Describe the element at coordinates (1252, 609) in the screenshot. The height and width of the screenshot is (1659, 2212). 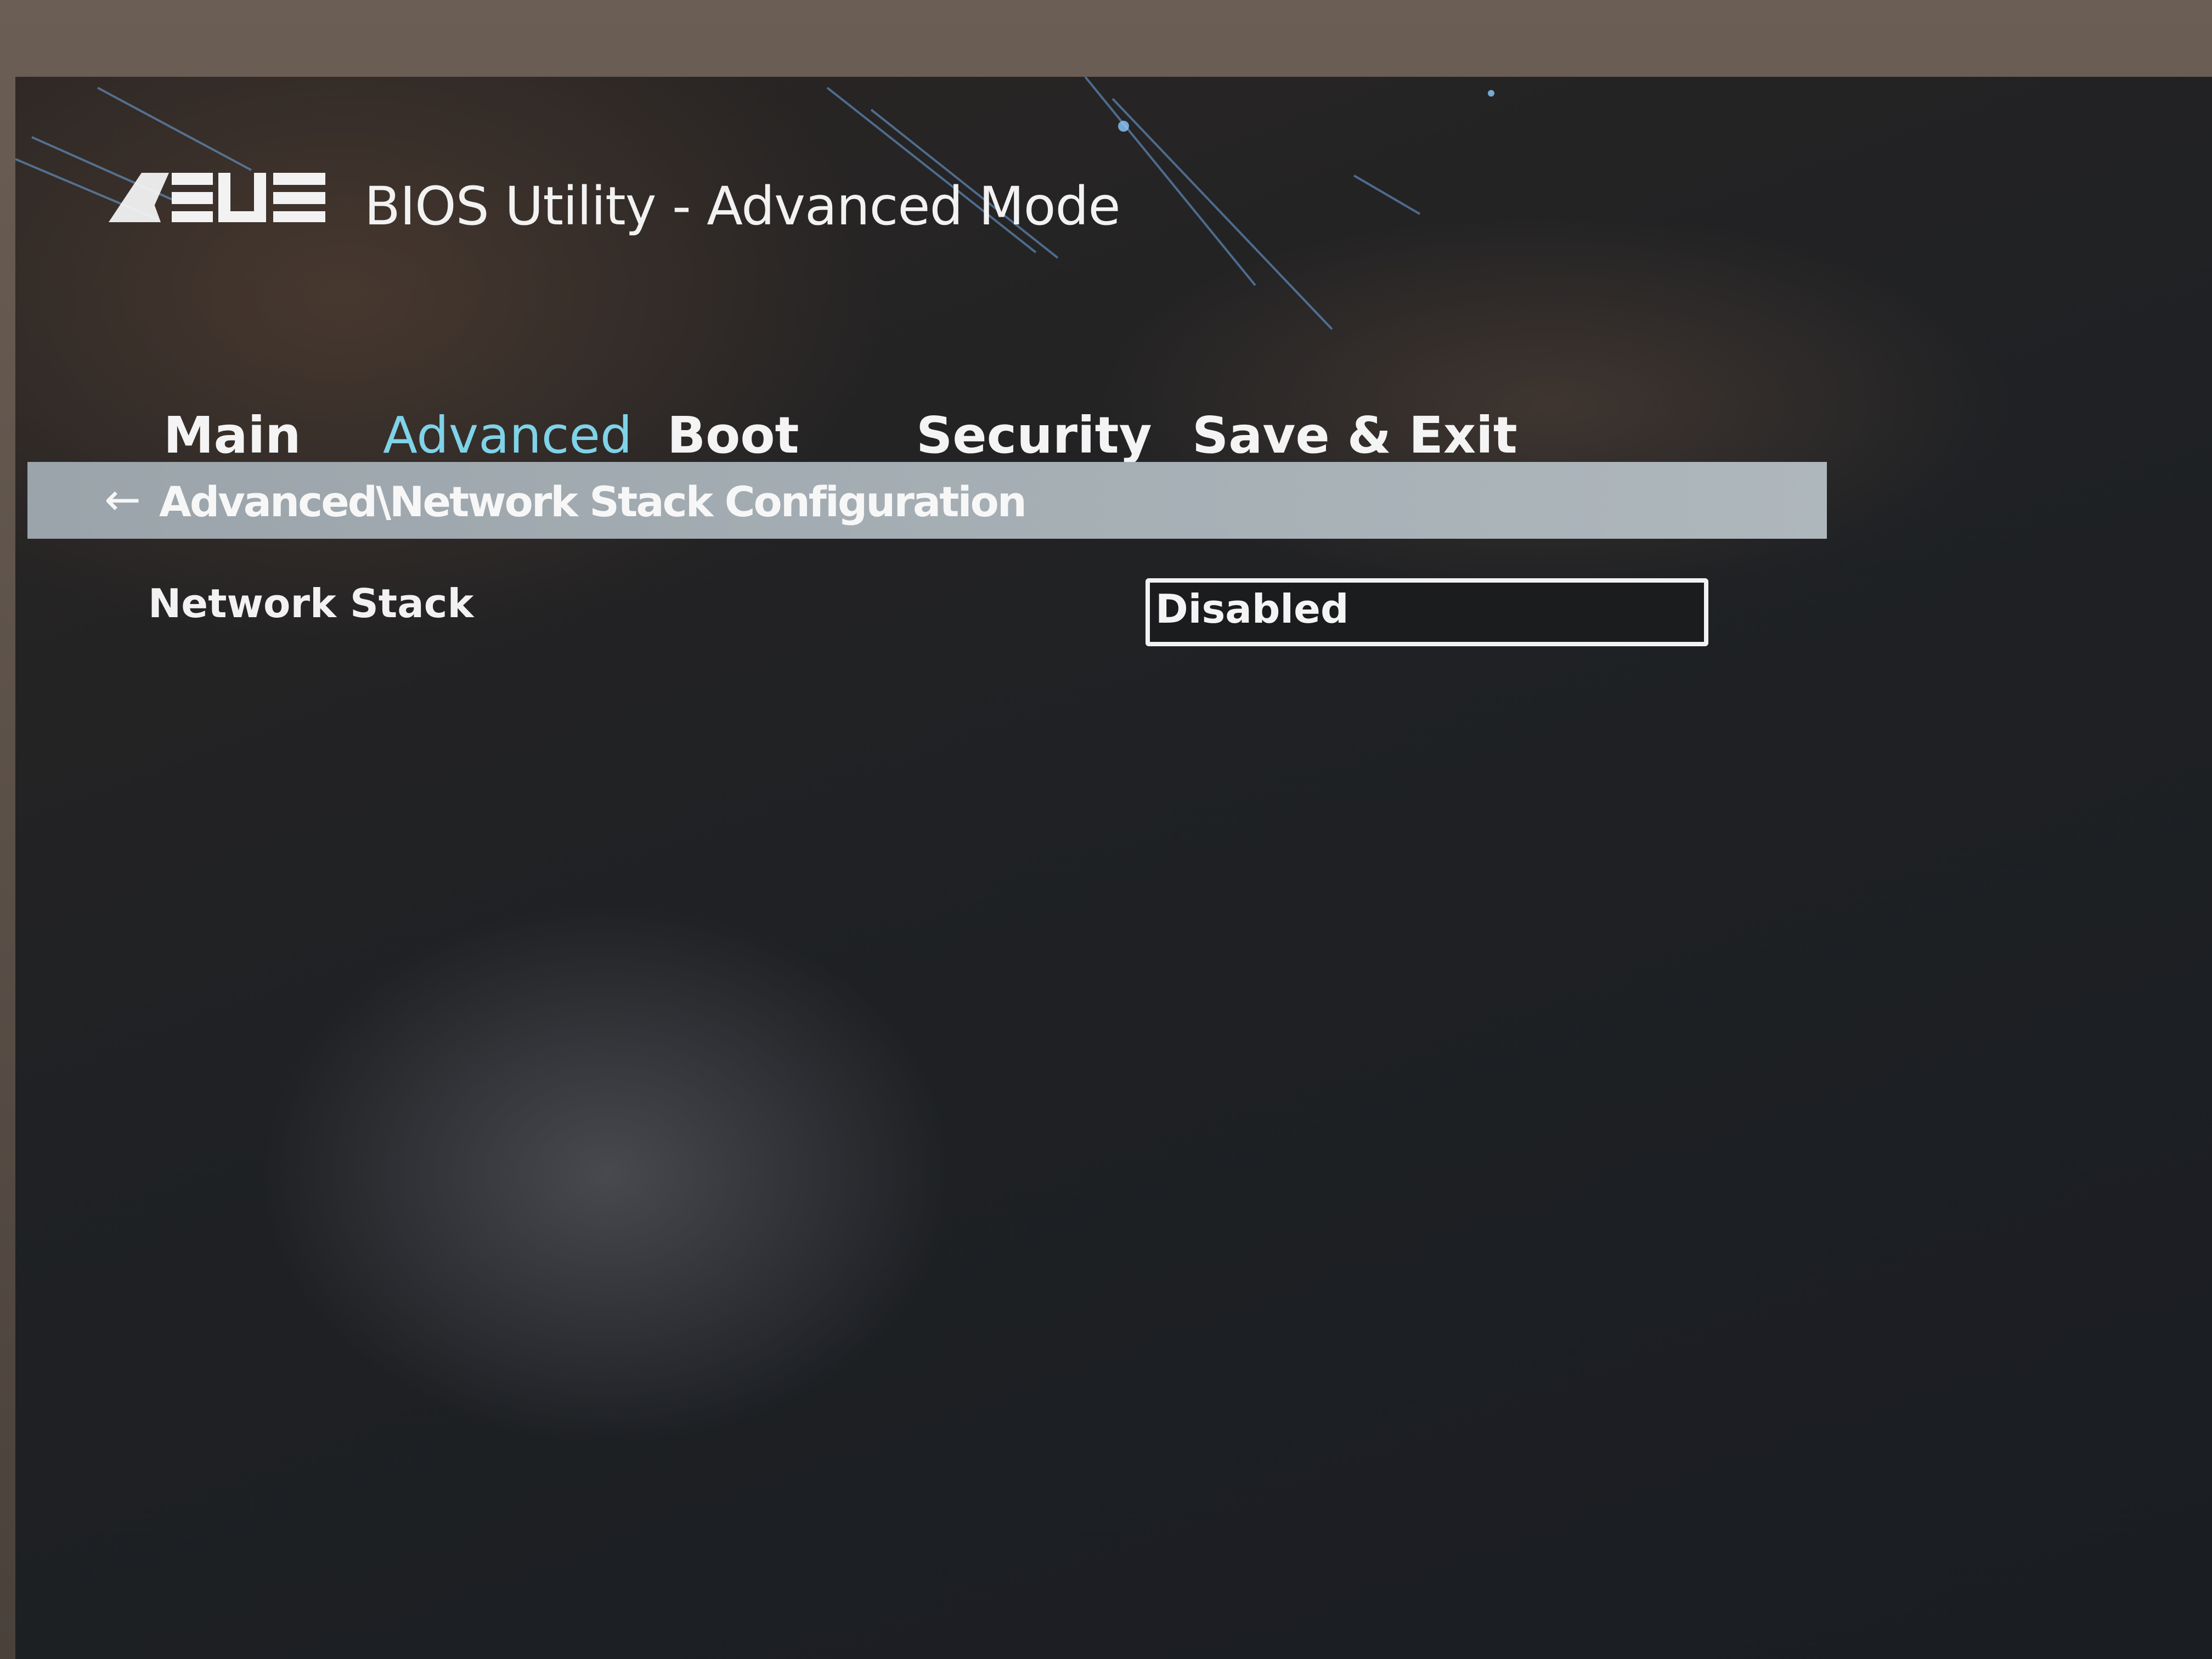
I see `network-stack-value: Disabled` at that location.